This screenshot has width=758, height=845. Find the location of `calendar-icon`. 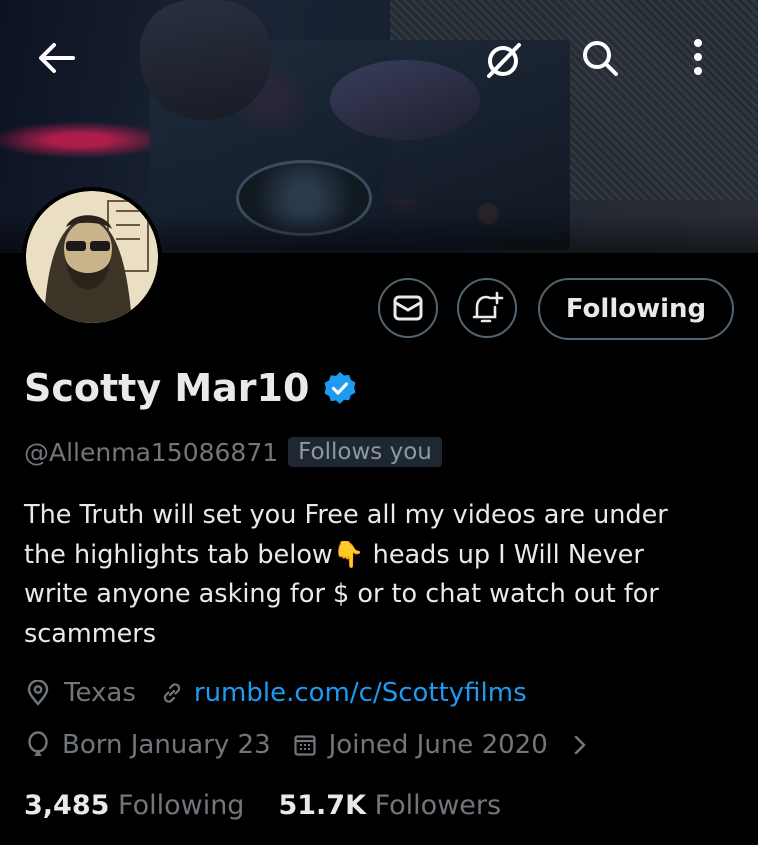

calendar-icon is located at coordinates (305, 745).